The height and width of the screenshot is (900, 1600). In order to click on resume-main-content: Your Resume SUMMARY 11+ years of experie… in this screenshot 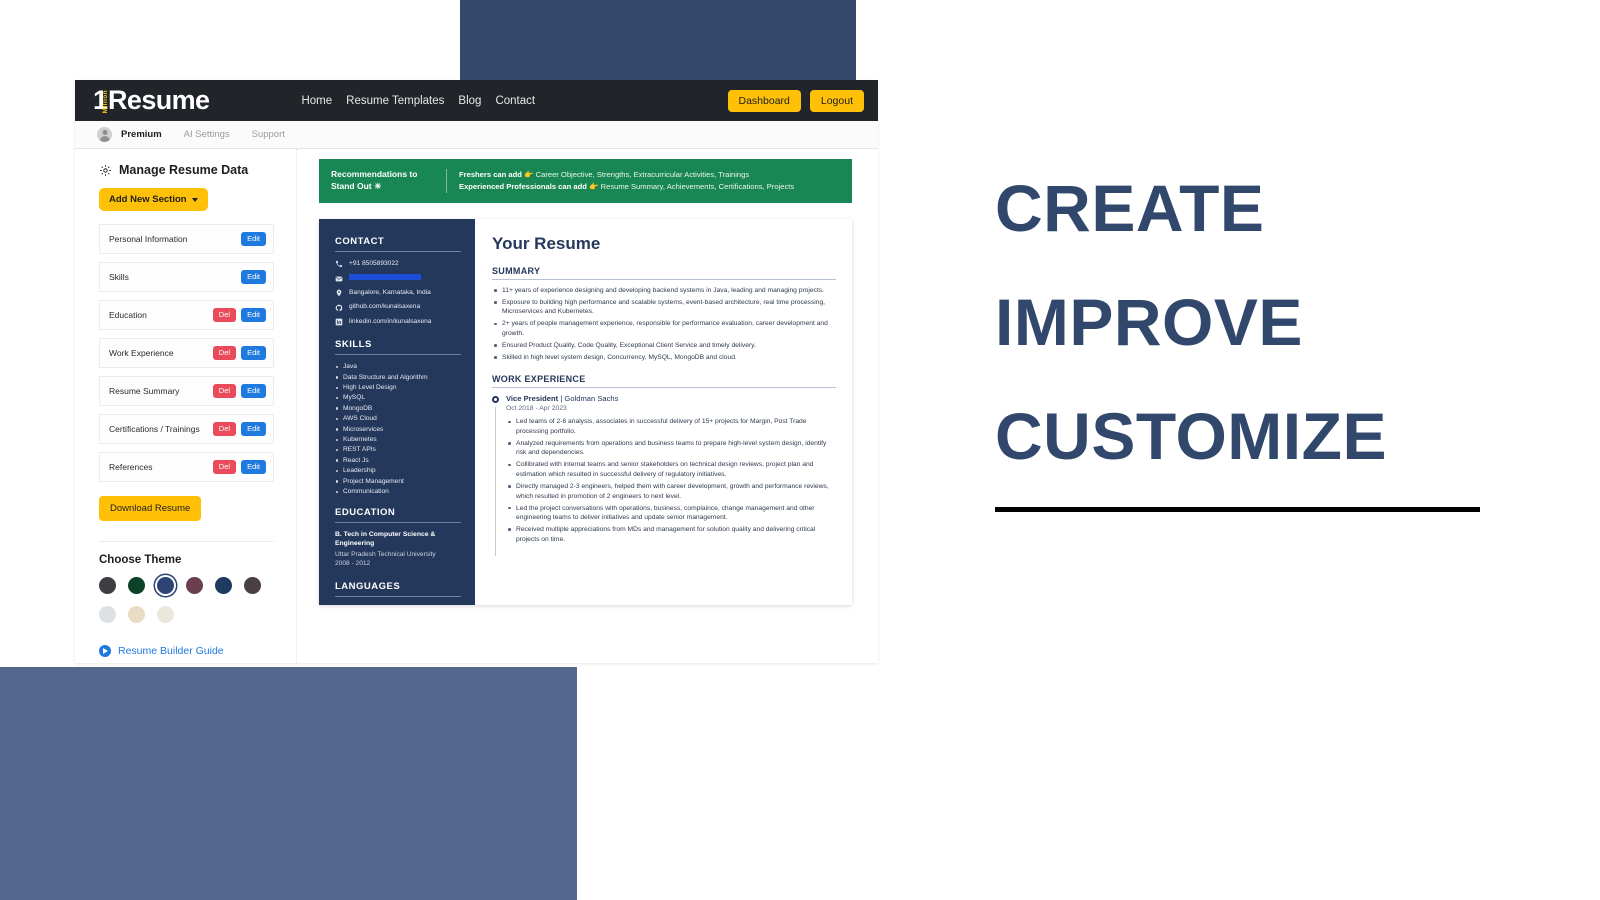, I will do `click(663, 412)`.